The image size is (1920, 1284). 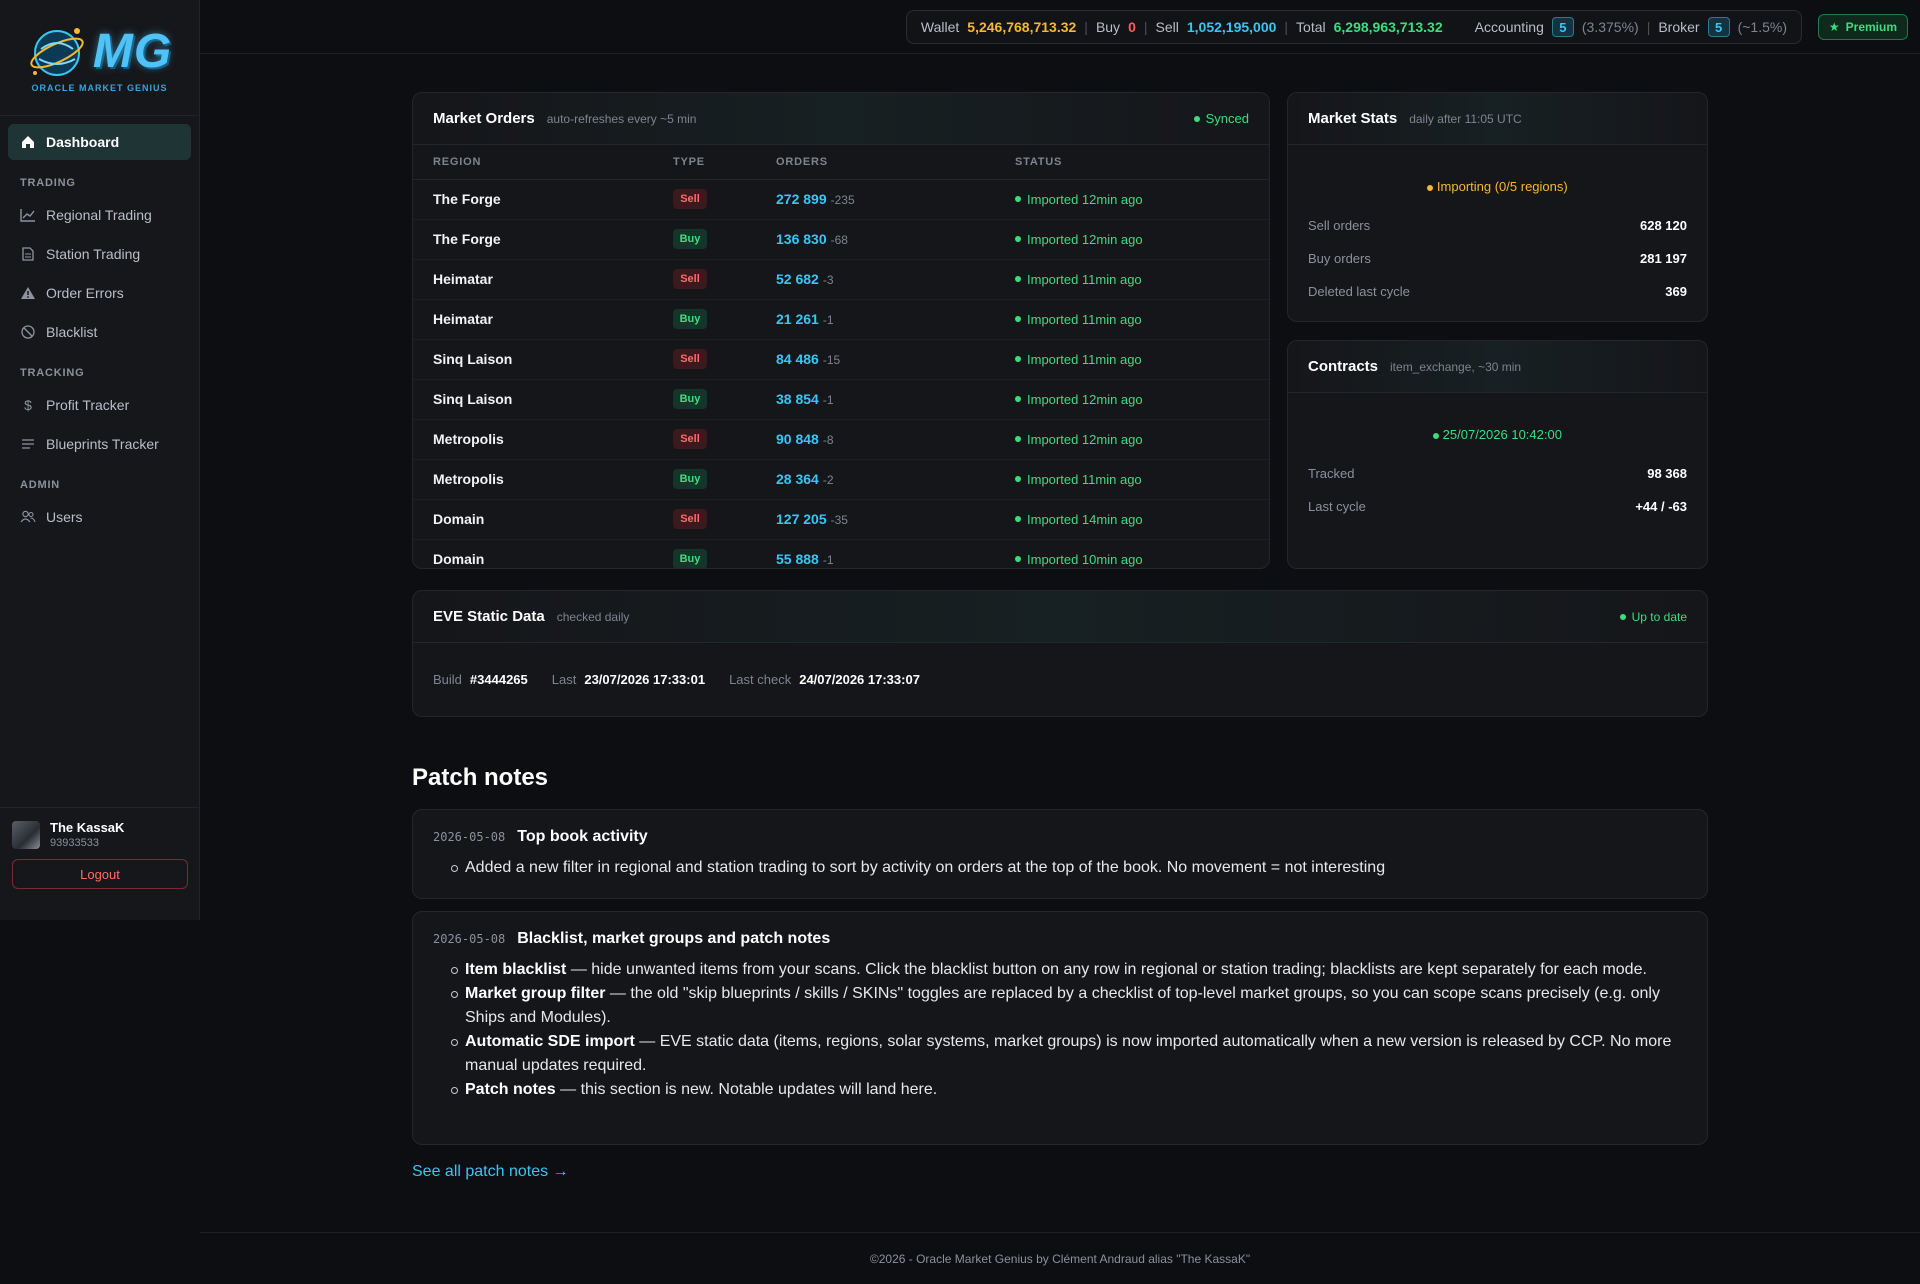 I want to click on sidebar-item-users: Users, so click(x=99, y=517).